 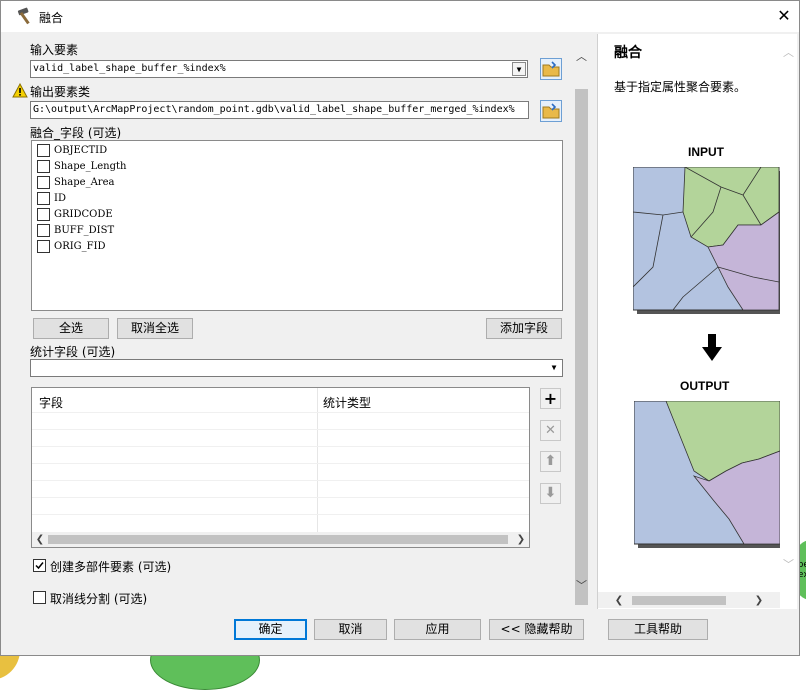 What do you see at coordinates (706, 152) in the screenshot?
I see `help-input-label: INPUT` at bounding box center [706, 152].